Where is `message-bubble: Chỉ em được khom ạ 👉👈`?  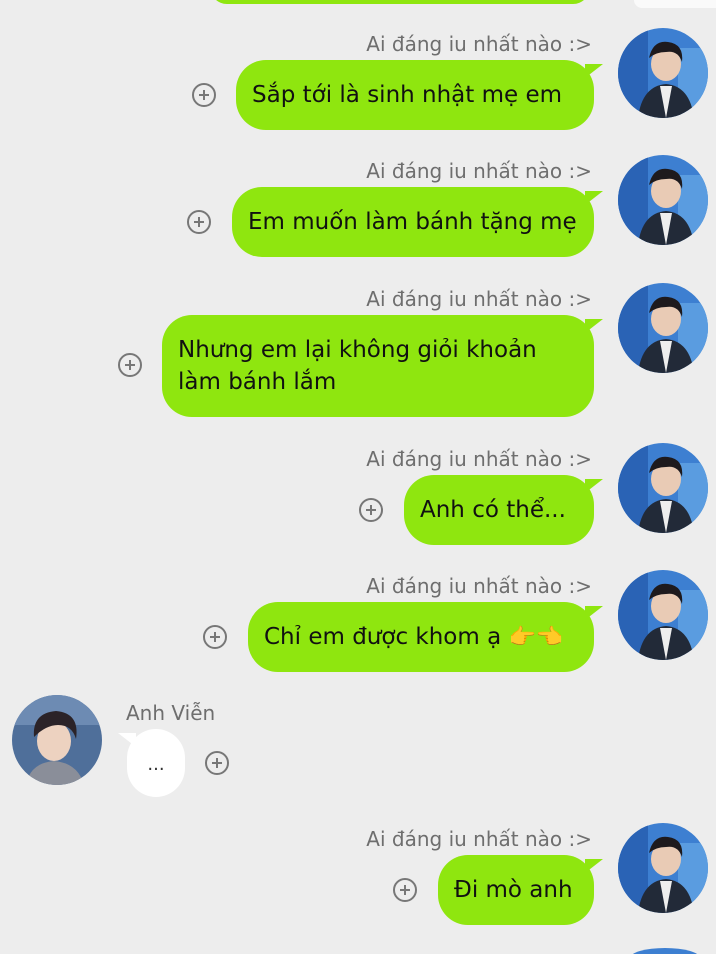 message-bubble: Chỉ em được khom ạ 👉👈 is located at coordinates (425, 637).